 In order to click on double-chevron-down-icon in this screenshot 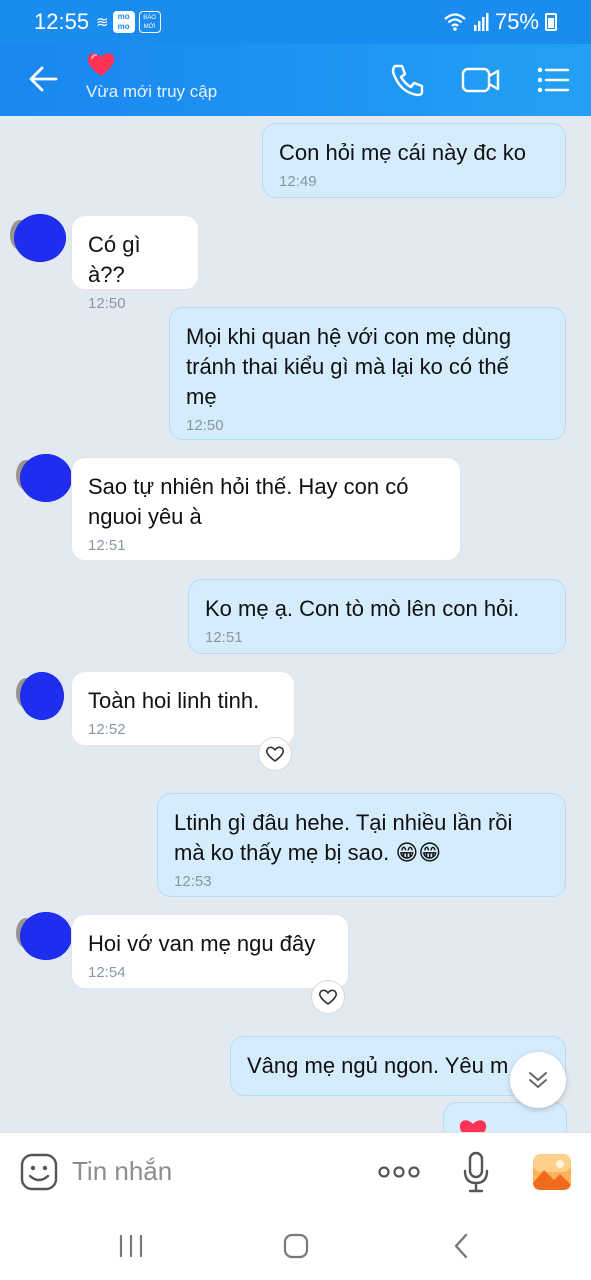, I will do `click(538, 1080)`.